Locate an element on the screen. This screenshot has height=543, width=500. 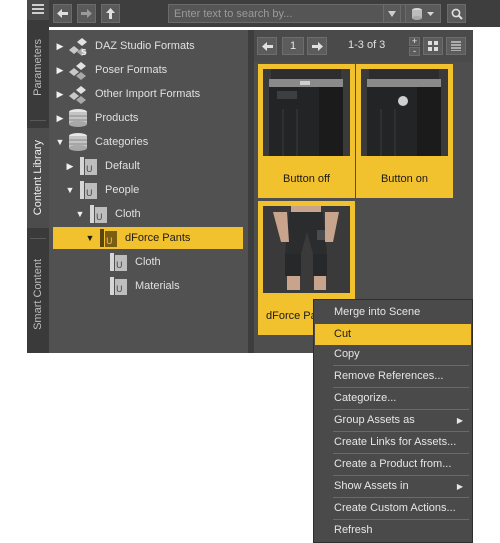
database-filter-button is located at coordinates (423, 13).